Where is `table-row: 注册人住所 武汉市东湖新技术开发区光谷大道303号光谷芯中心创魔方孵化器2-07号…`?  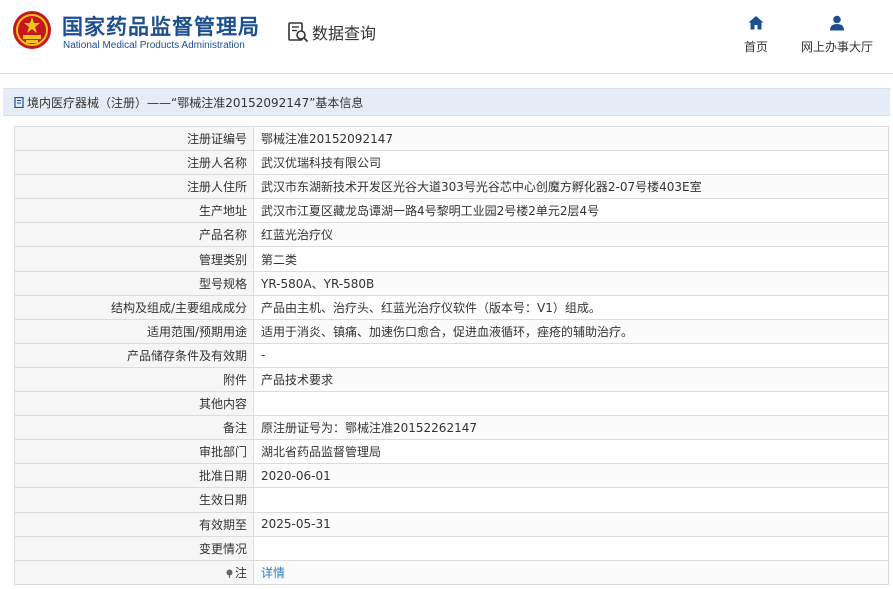 table-row: 注册人住所 武汉市东湖新技术开发区光谷大道303号光谷芯中心创魔方孵化器2-07号… is located at coordinates (451, 187).